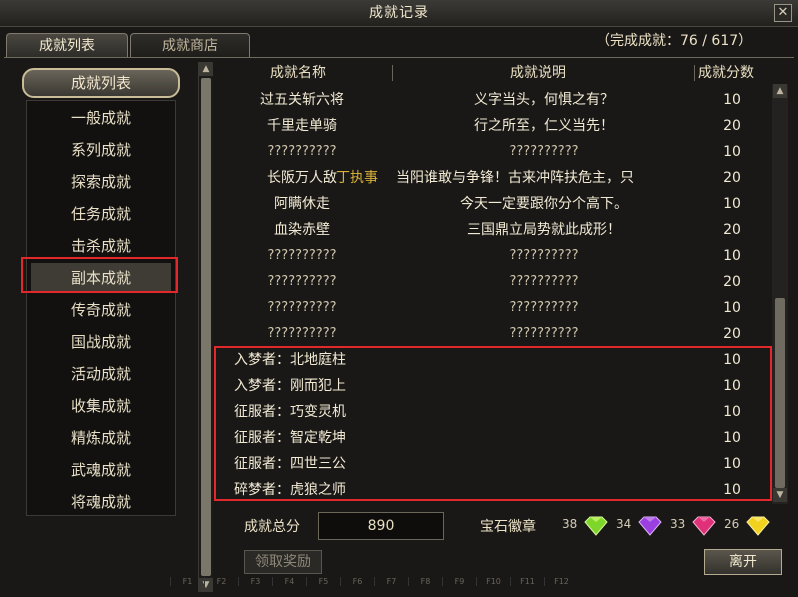 The height and width of the screenshot is (597, 798). Describe the element at coordinates (783, 13) in the screenshot. I see `close-button: ✕` at that location.